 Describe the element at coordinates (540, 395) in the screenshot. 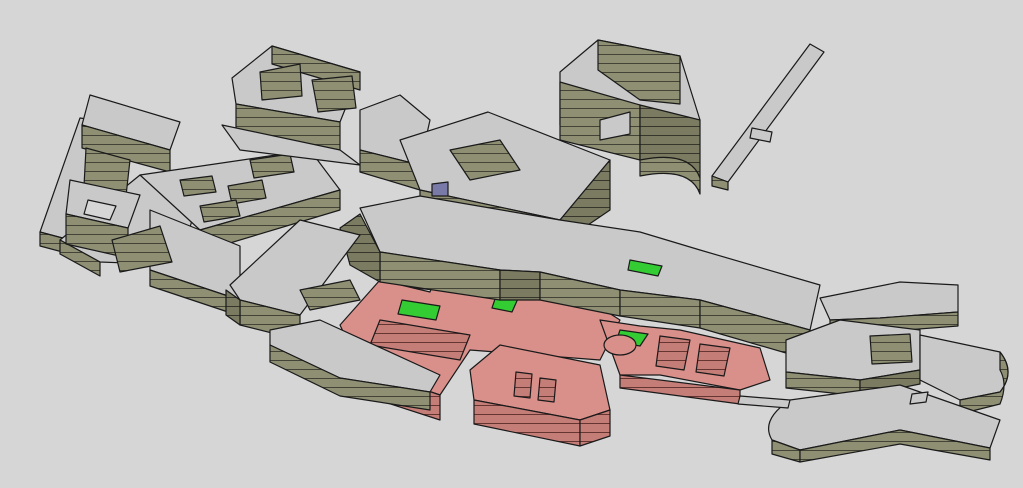

I see `building-red-south` at that location.